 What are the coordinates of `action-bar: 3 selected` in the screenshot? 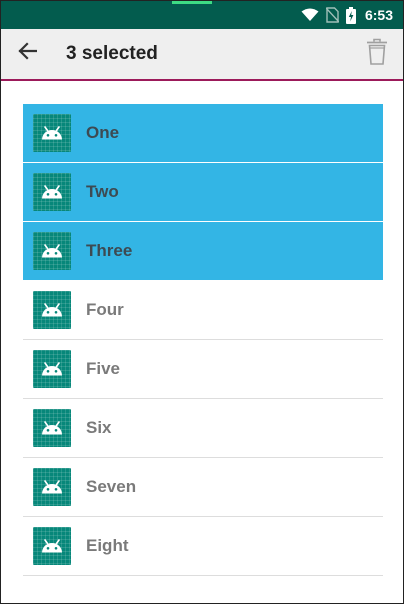 It's located at (202, 55).